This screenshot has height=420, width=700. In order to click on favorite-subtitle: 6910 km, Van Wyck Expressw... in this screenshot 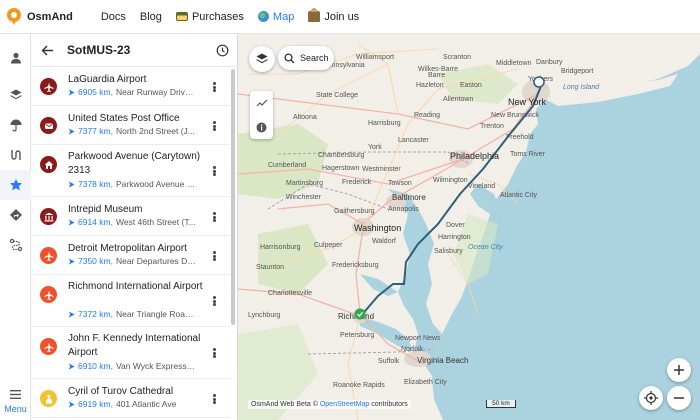, I will do `click(132, 366)`.